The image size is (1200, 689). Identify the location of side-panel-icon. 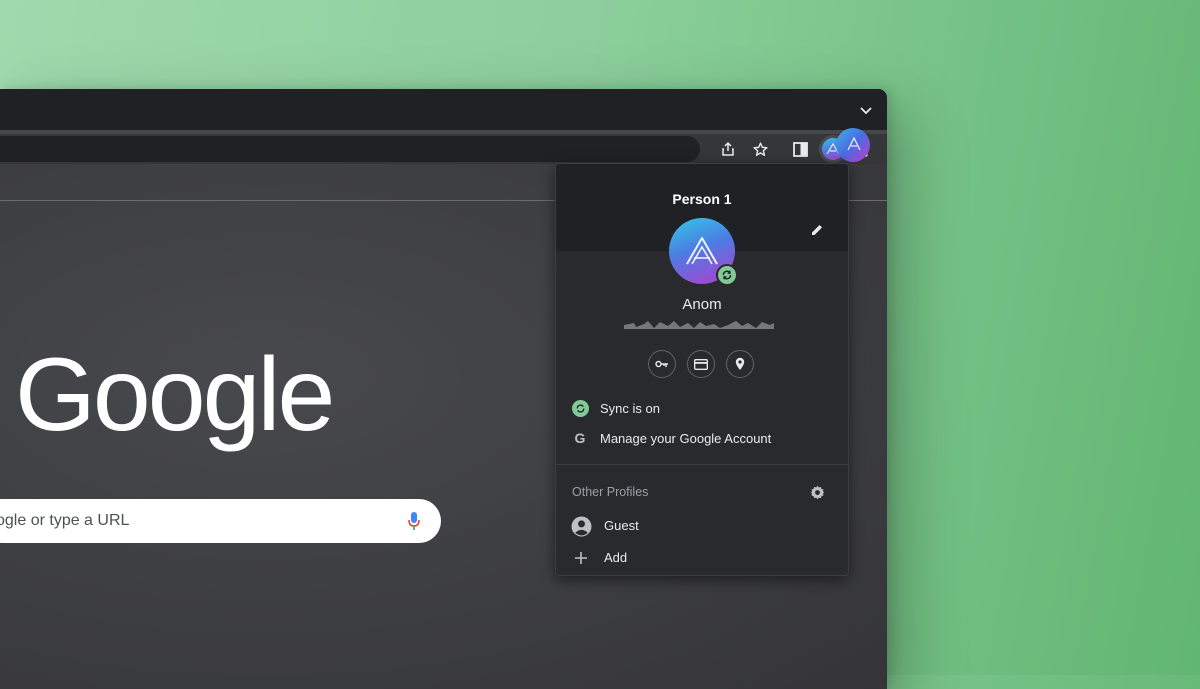
(800, 149).